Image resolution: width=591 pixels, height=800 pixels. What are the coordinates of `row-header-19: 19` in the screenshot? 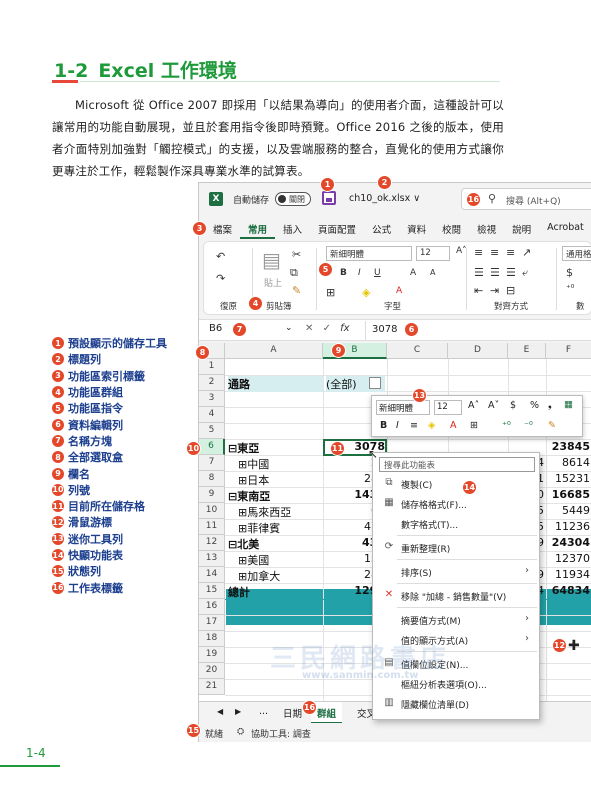 It's located at (212, 655).